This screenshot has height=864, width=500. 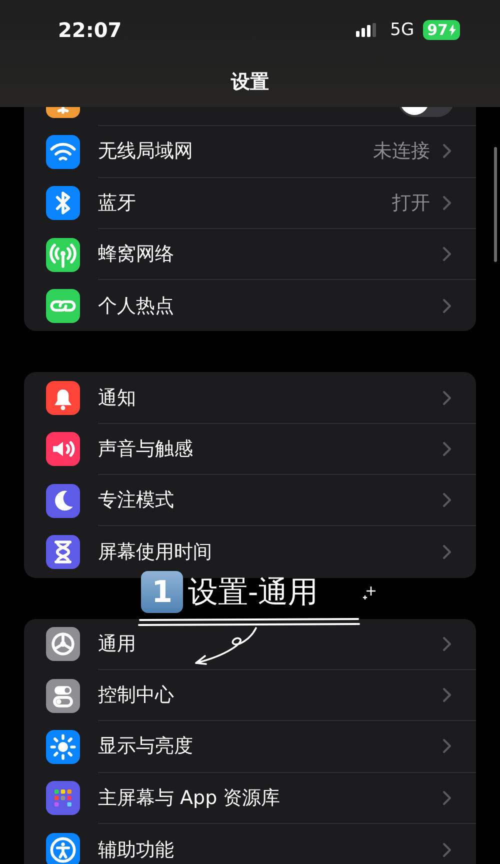 What do you see at coordinates (63, 644) in the screenshot?
I see `settings-icon` at bounding box center [63, 644].